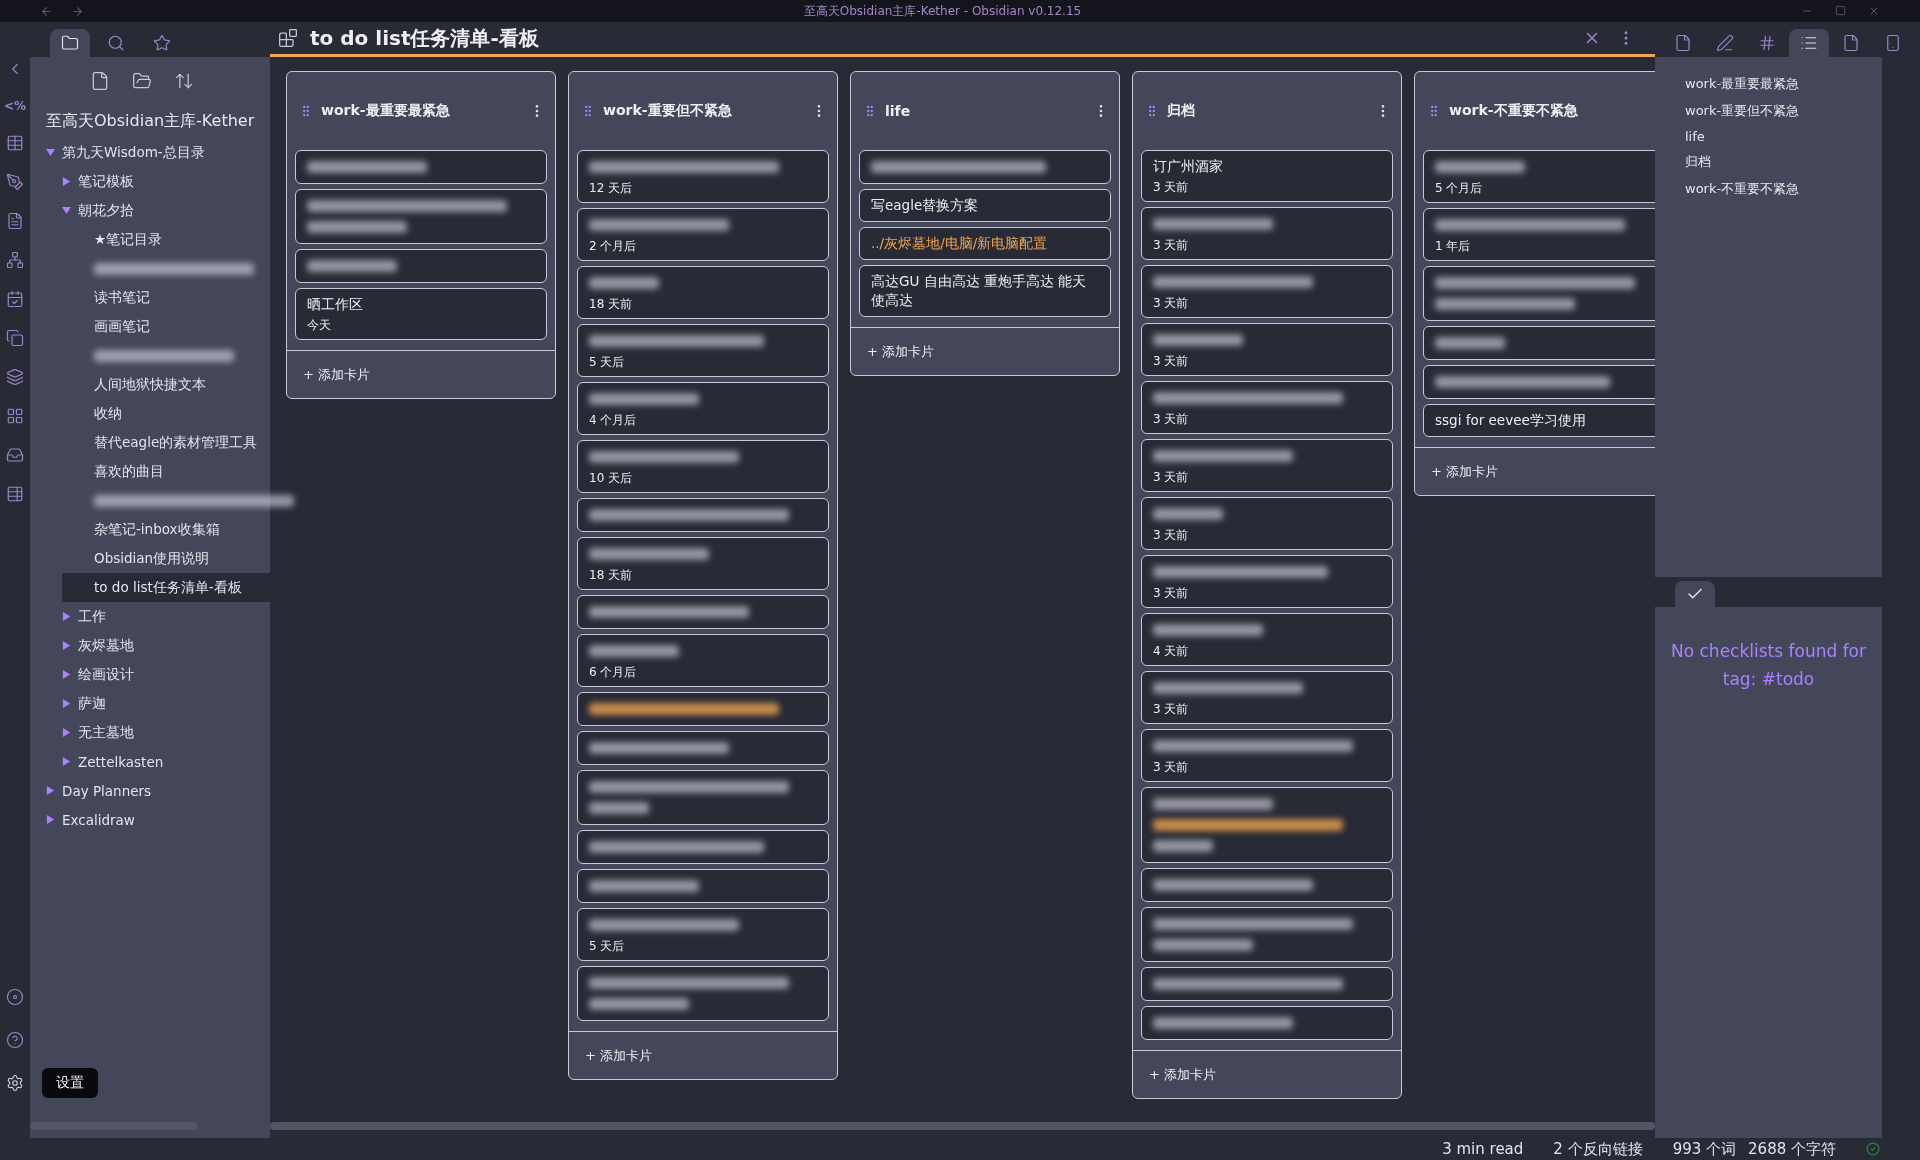 The height and width of the screenshot is (1160, 1920). I want to click on folder-item: Excalidraw, so click(150, 819).